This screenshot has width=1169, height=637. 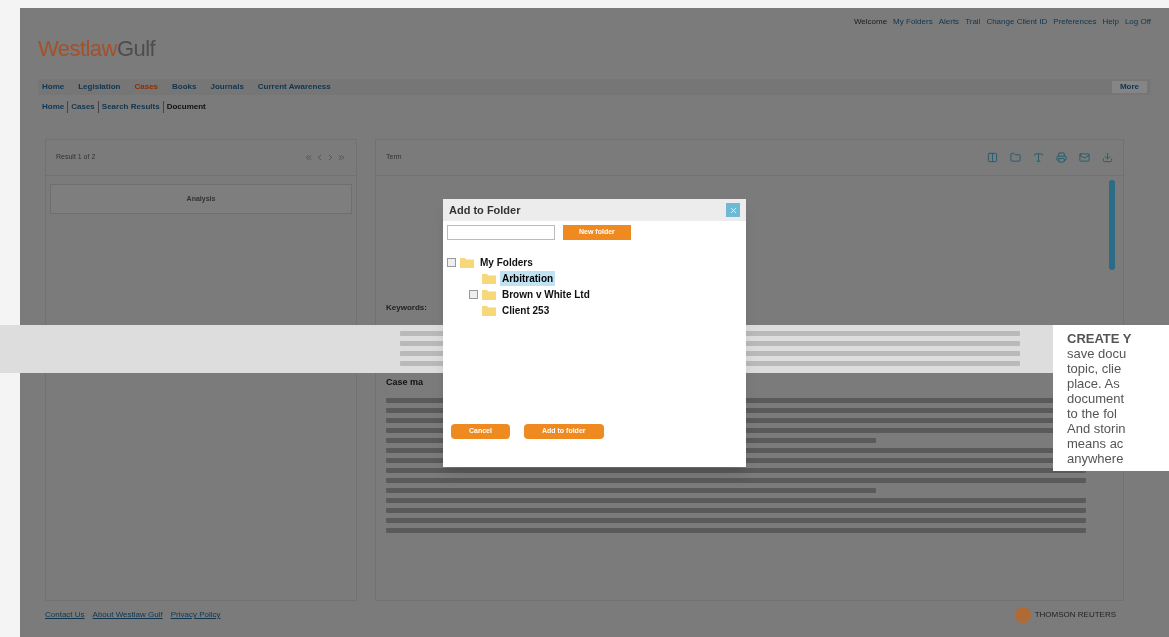 I want to click on footer-link: Privacy Policy, so click(x=195, y=615).